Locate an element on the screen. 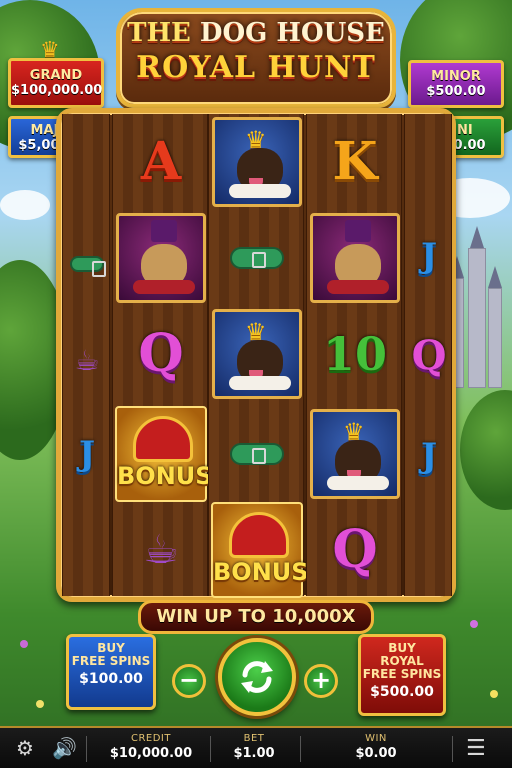 The image size is (512, 768). game-title-logo: THE DOG HOUSE ROYAL HUNT is located at coordinates (256, 58).